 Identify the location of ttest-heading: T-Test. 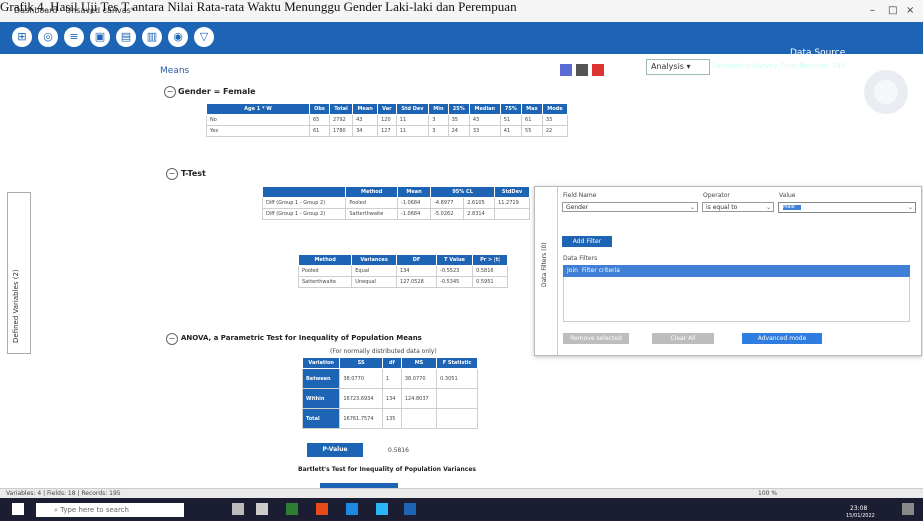
(193, 173).